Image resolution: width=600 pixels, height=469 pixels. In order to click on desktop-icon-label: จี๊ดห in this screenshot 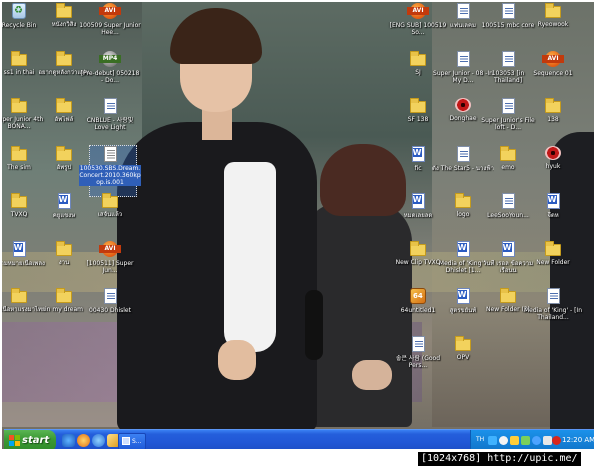, I will do `click(553, 215)`.